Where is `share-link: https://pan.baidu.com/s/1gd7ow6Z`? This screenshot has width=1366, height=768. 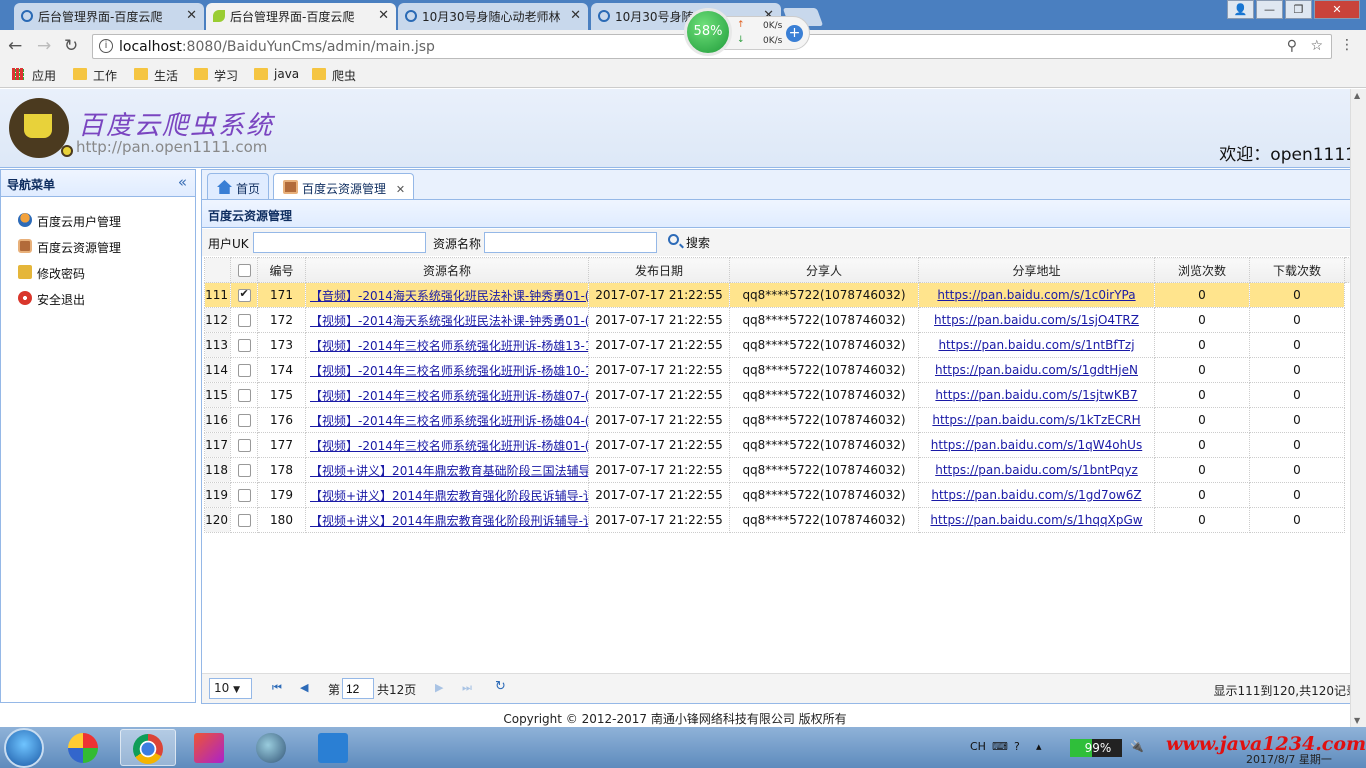 share-link: https://pan.baidu.com/s/1gd7ow6Z is located at coordinates (1036, 495).